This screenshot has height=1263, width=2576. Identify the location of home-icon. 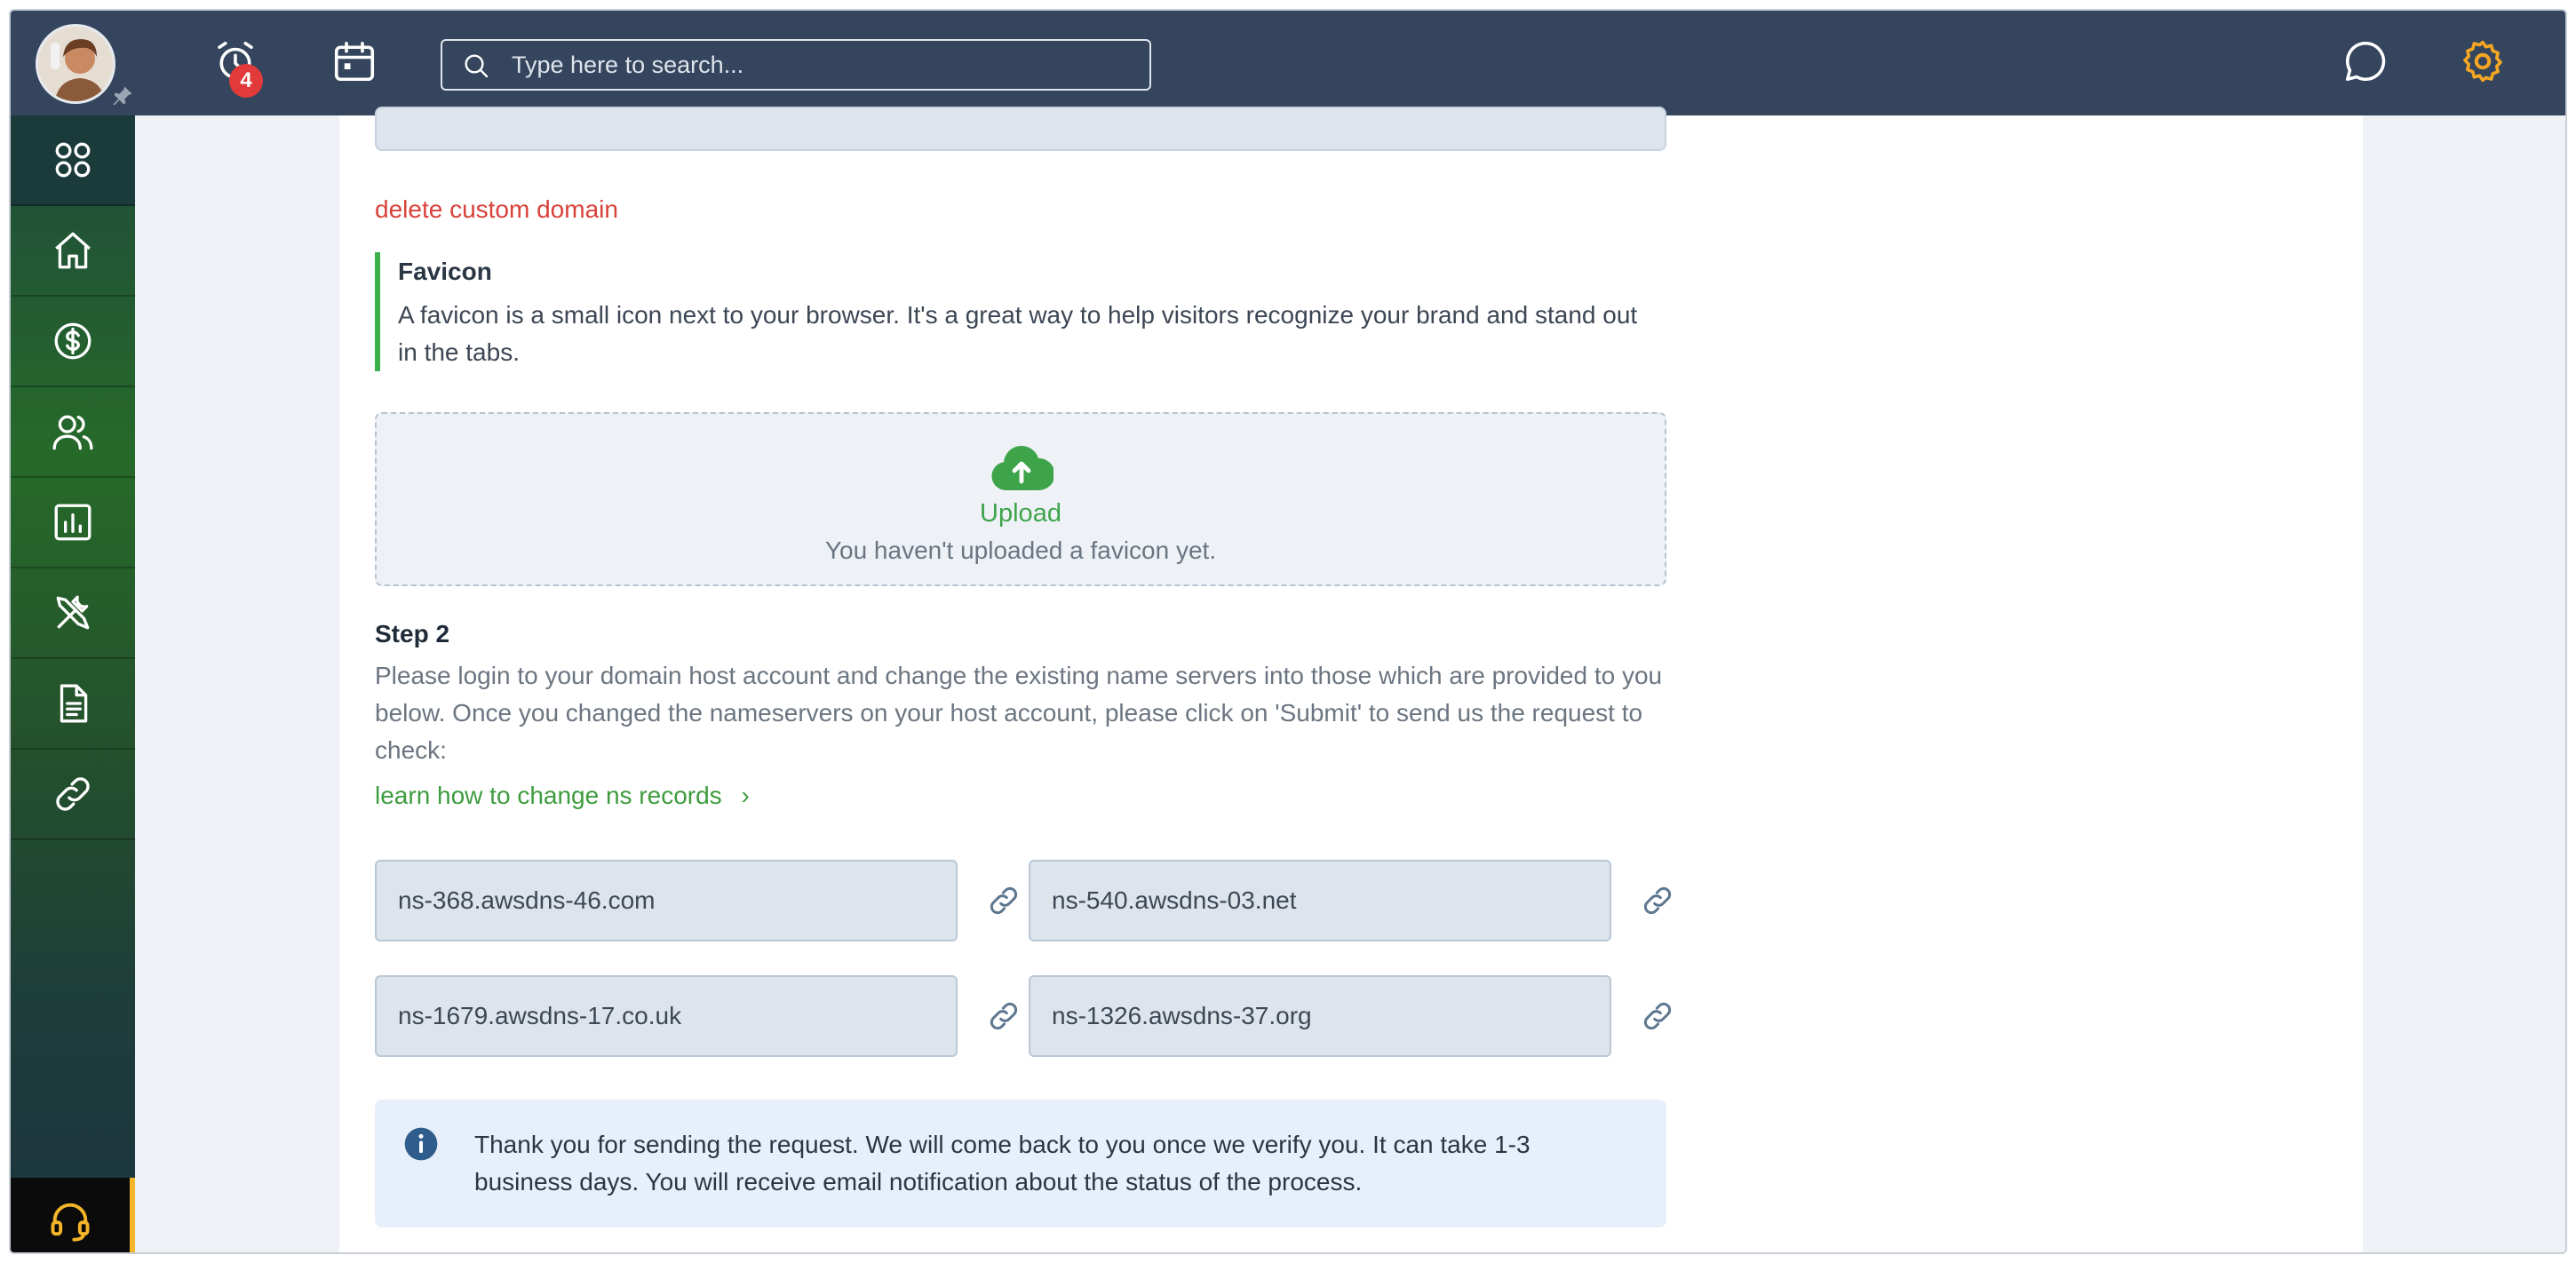
(73, 250).